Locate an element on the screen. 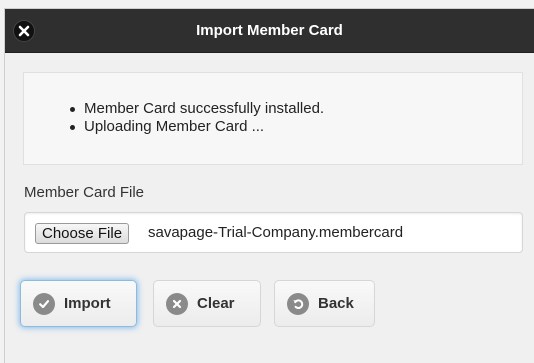 The image size is (534, 363). choose-file-button: Choose File is located at coordinates (82, 233).